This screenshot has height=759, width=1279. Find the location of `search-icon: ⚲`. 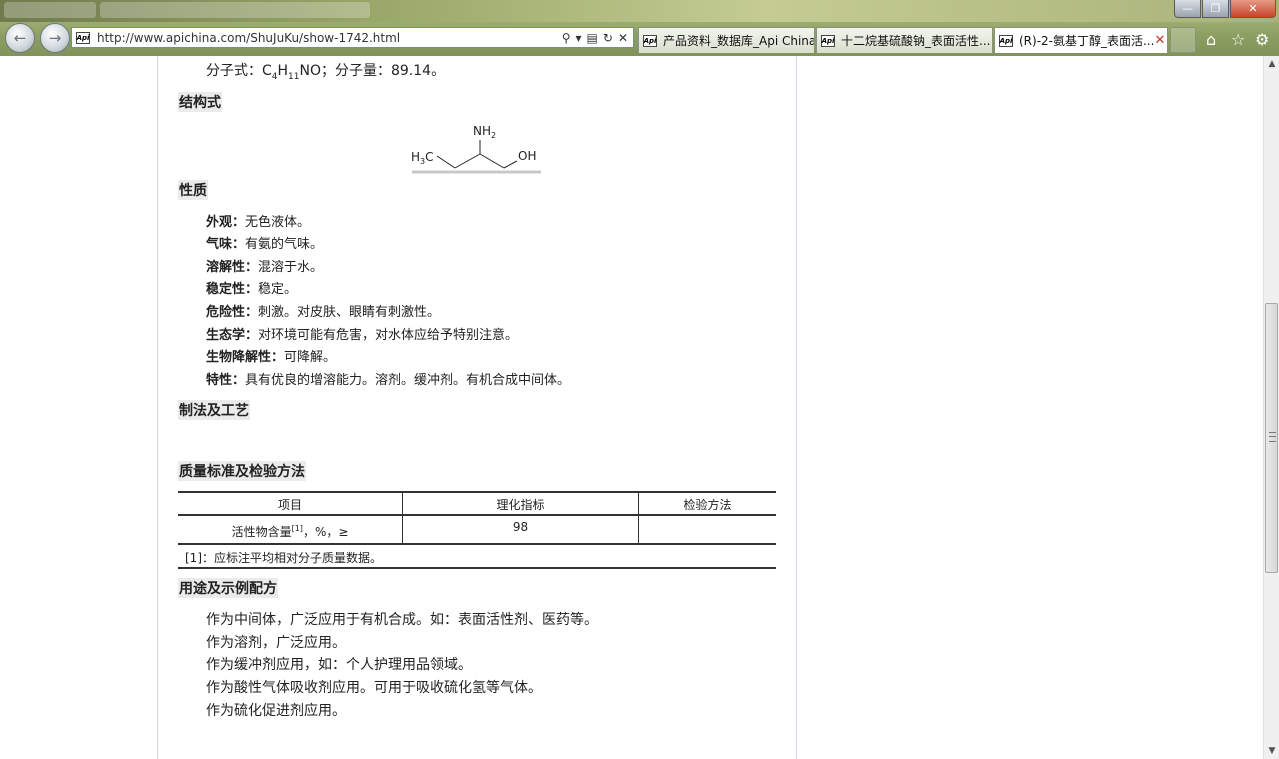

search-icon: ⚲ is located at coordinates (566, 38).